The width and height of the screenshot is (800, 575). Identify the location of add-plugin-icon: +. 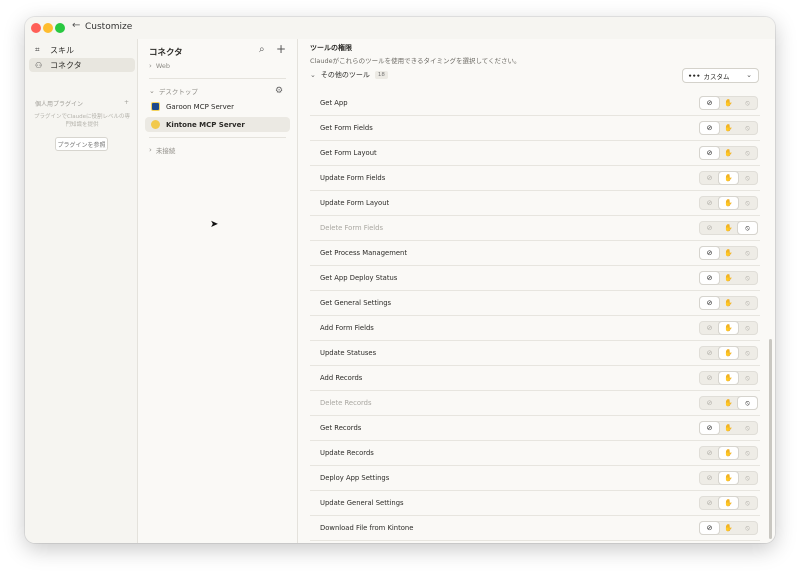
(126, 103).